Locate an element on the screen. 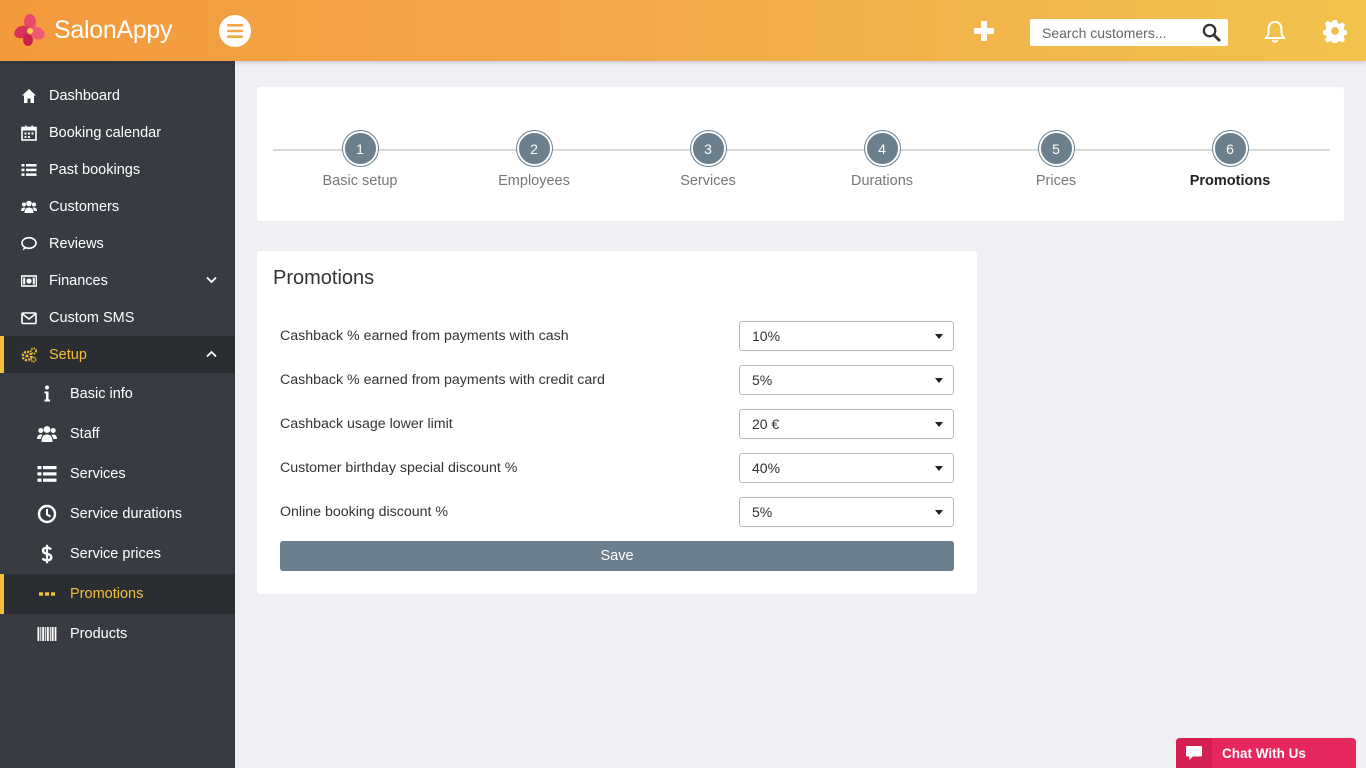 The height and width of the screenshot is (768, 1366). menu-toggle-button is located at coordinates (235, 31).